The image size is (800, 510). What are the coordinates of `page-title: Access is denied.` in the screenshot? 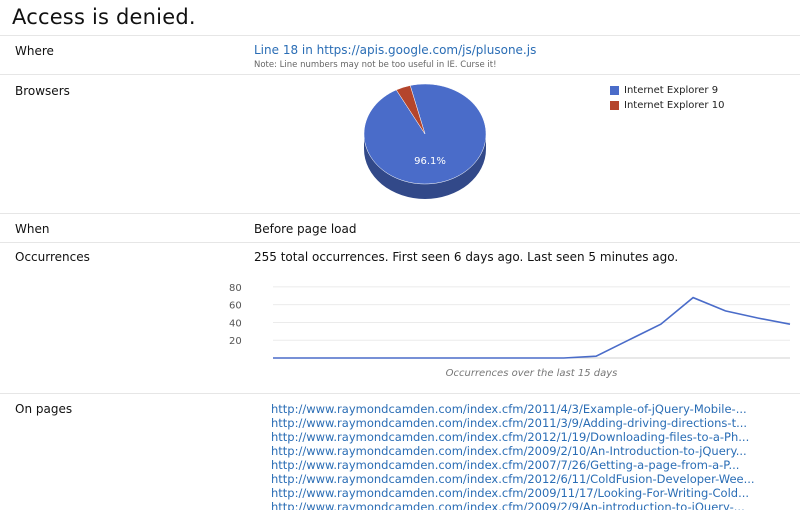 It's located at (104, 17).